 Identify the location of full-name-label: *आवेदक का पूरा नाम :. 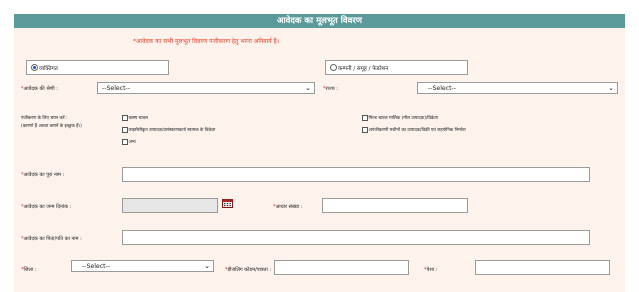
(43, 175).